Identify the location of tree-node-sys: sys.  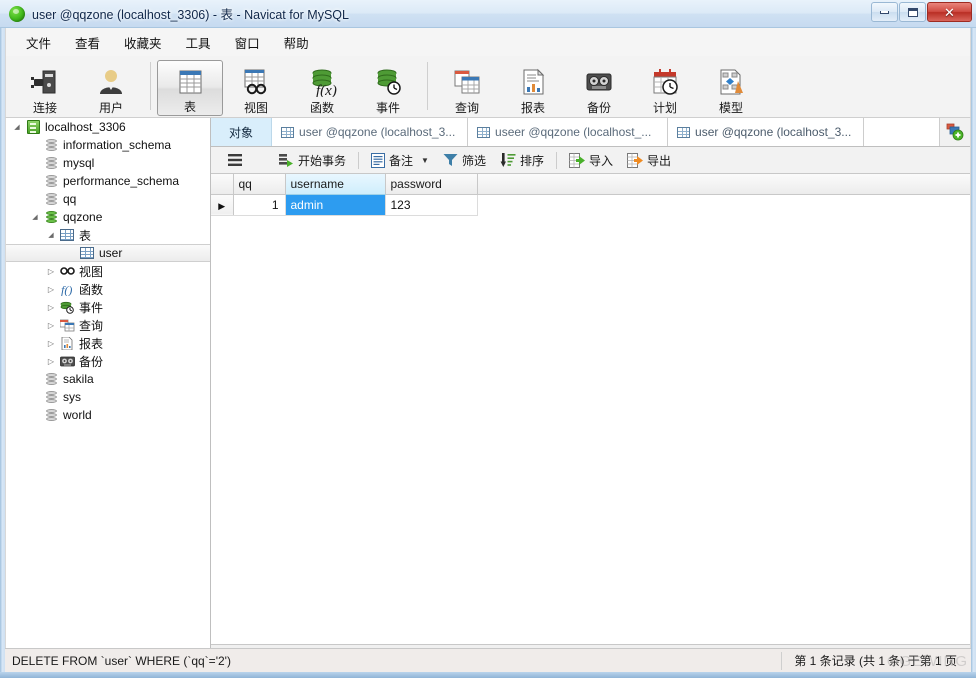
(108, 397).